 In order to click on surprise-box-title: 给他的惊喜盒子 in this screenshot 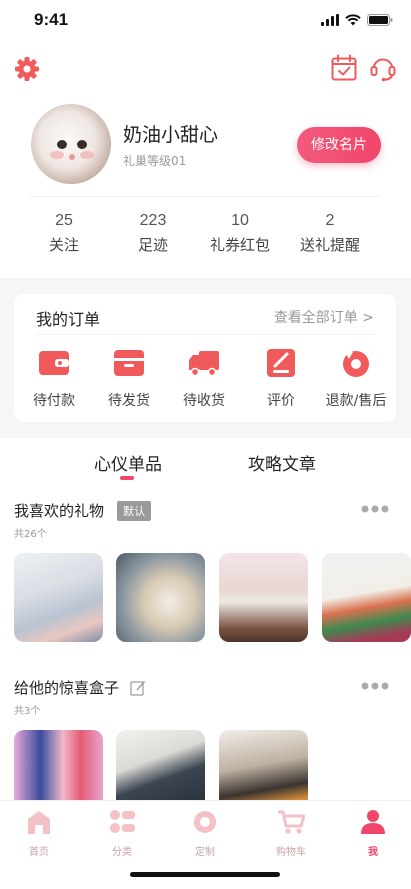, I will do `click(66, 687)`.